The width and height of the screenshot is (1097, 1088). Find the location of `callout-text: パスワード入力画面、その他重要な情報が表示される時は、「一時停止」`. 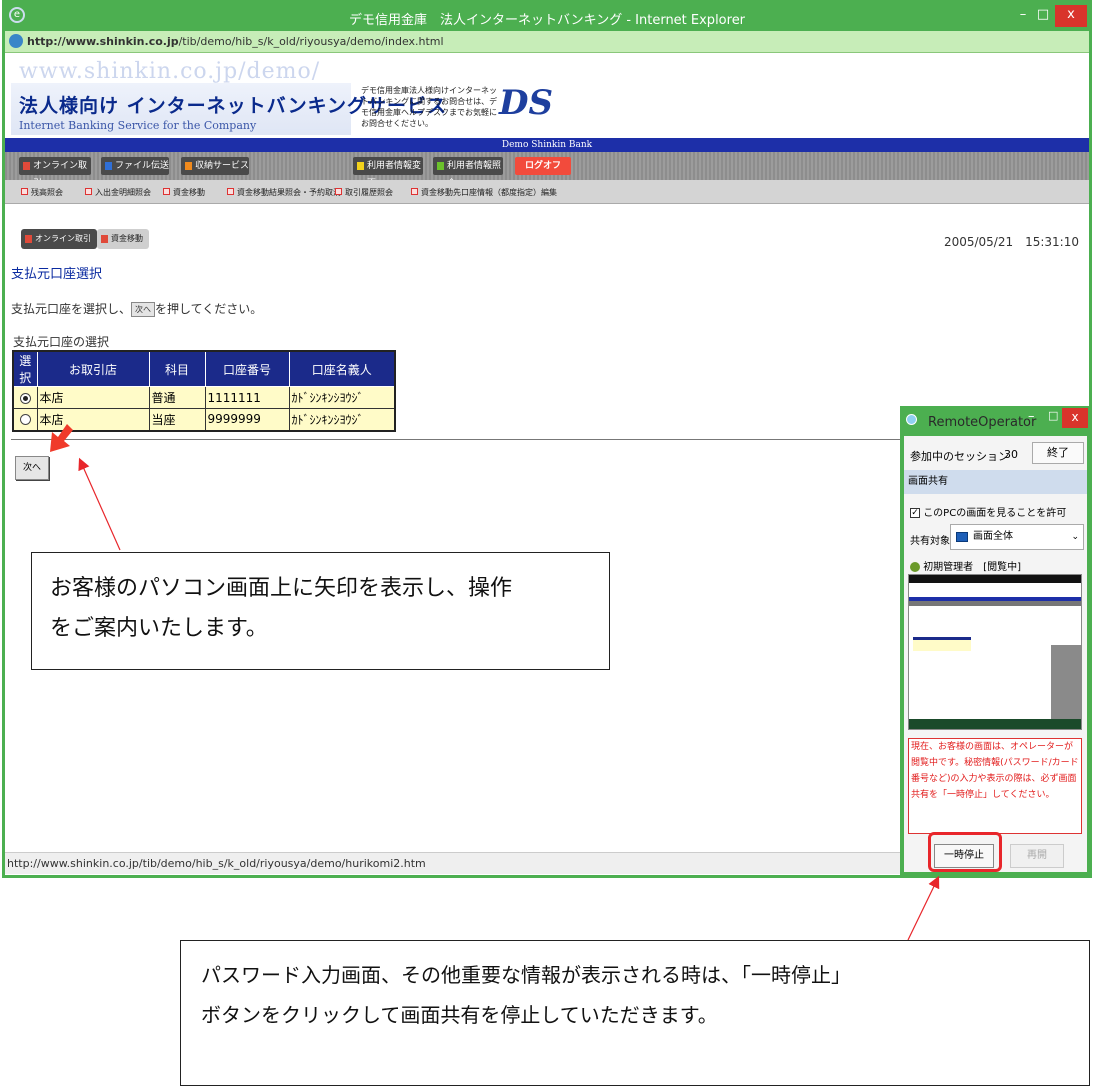

callout-text: パスワード入力画面、その他重要な情報が表示される時は、「一時停止」 is located at coordinates (526, 975).